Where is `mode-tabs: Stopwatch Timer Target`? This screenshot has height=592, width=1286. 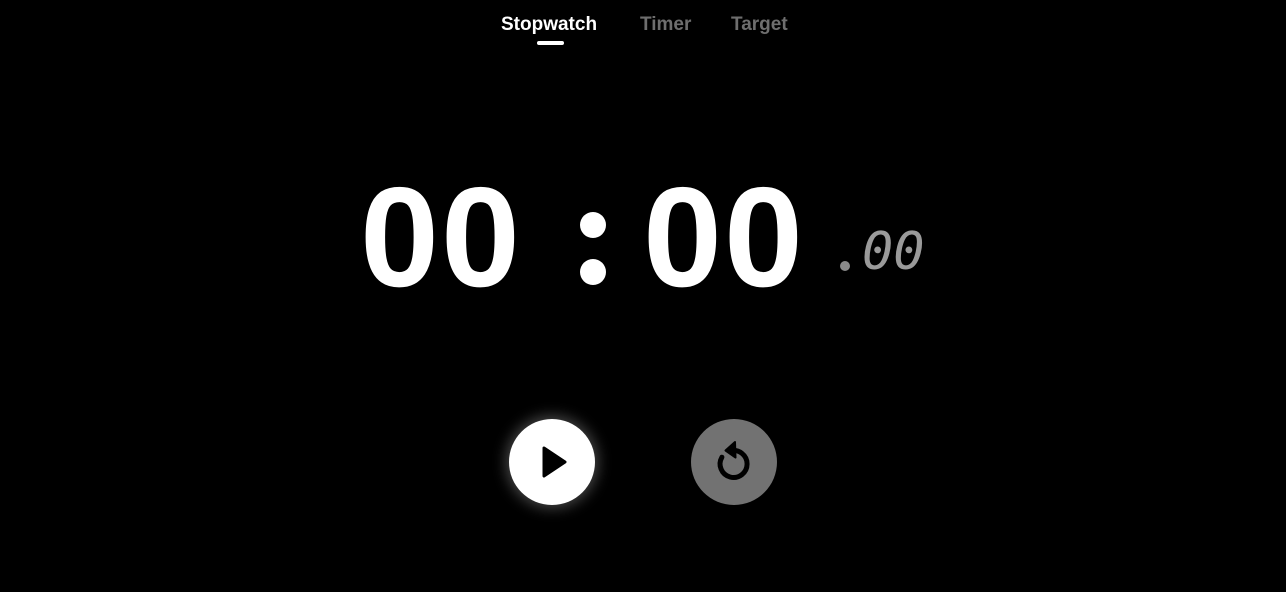 mode-tabs: Stopwatch Timer Target is located at coordinates (643, 32).